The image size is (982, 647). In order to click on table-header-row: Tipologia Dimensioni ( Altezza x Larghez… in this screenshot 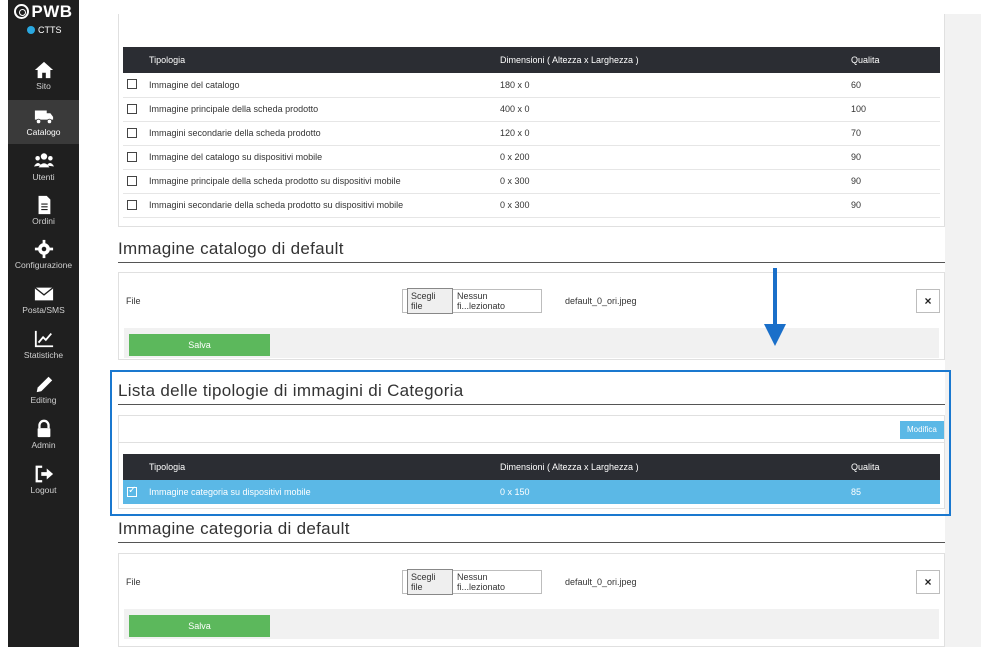, I will do `click(531, 60)`.